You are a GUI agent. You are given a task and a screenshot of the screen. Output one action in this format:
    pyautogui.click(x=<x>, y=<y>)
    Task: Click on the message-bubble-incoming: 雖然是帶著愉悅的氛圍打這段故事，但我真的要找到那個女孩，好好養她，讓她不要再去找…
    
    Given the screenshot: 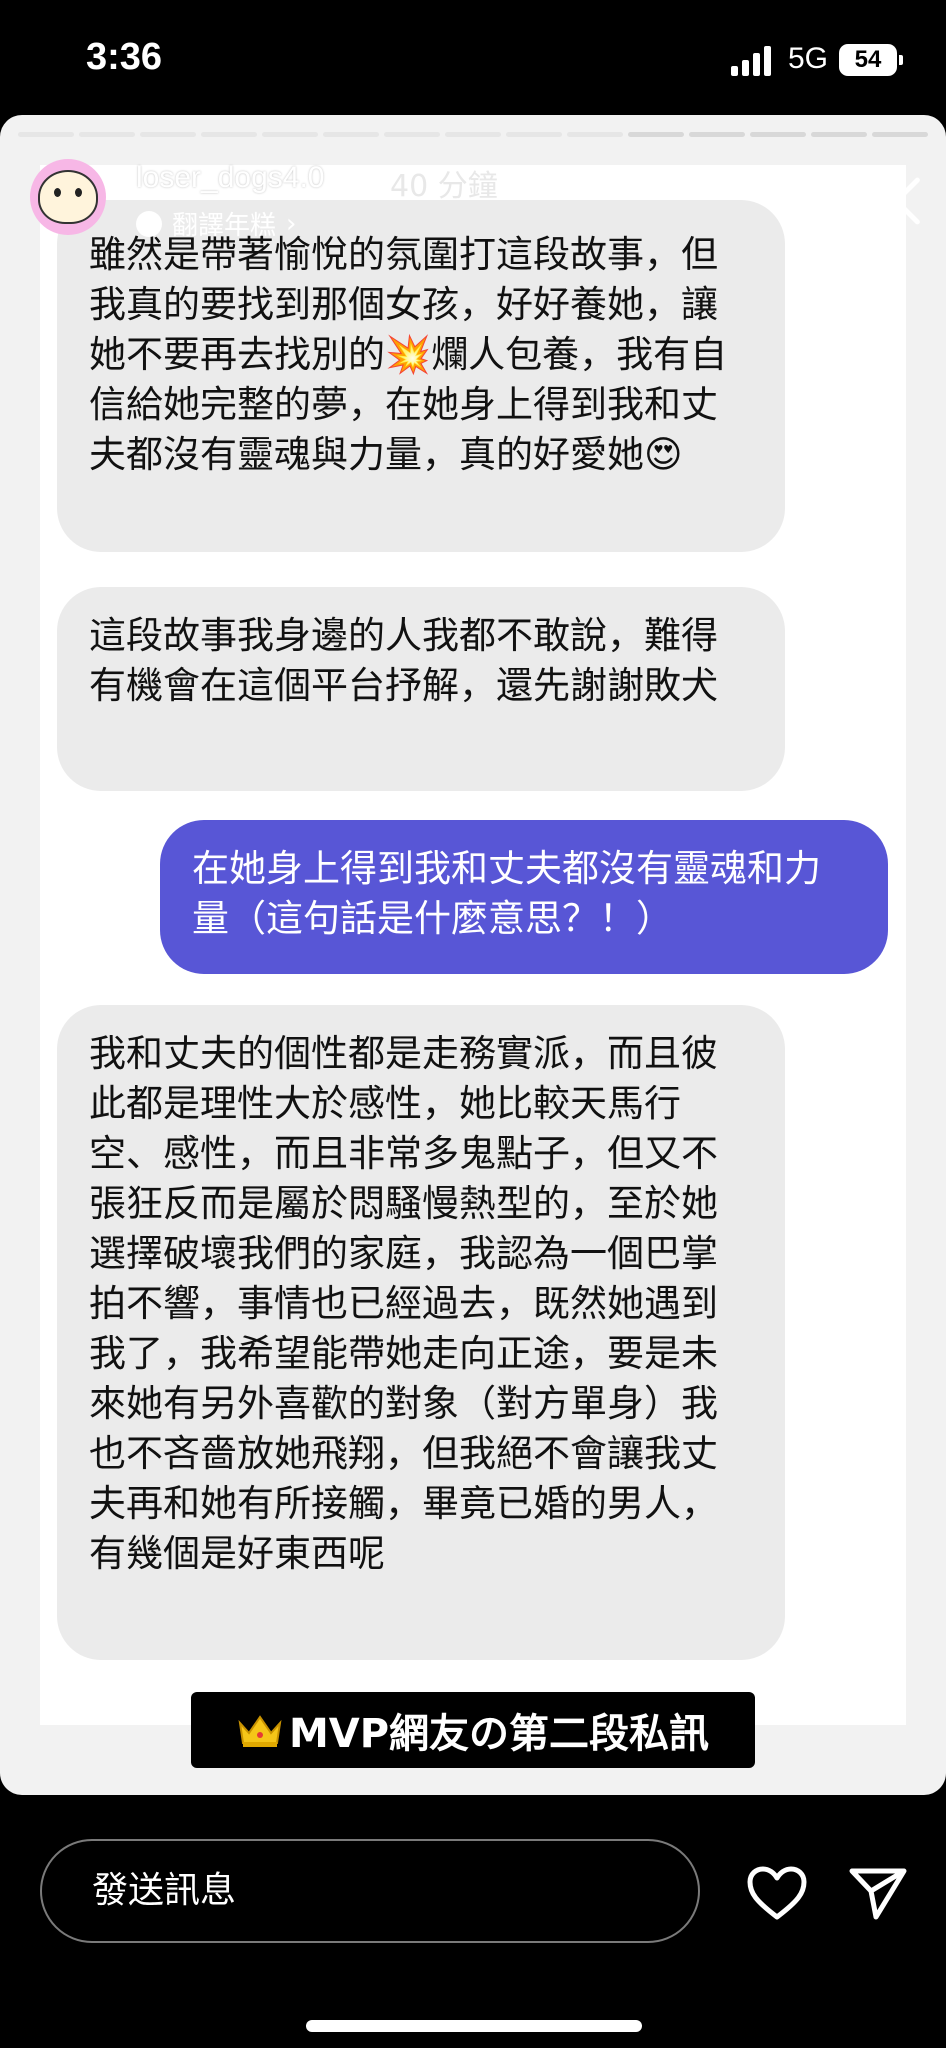 What is the action you would take?
    pyautogui.click(x=421, y=376)
    